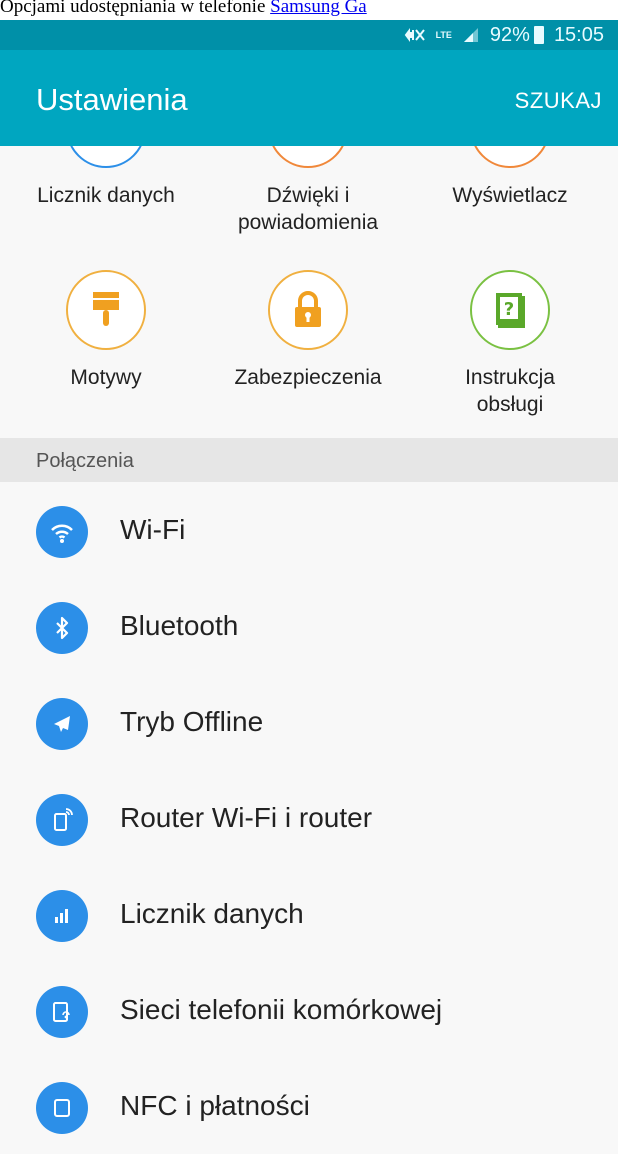 This screenshot has width=618, height=1154. Describe the element at coordinates (510, 391) in the screenshot. I see `quick-setting-label: Instrukcja obsługi` at that location.